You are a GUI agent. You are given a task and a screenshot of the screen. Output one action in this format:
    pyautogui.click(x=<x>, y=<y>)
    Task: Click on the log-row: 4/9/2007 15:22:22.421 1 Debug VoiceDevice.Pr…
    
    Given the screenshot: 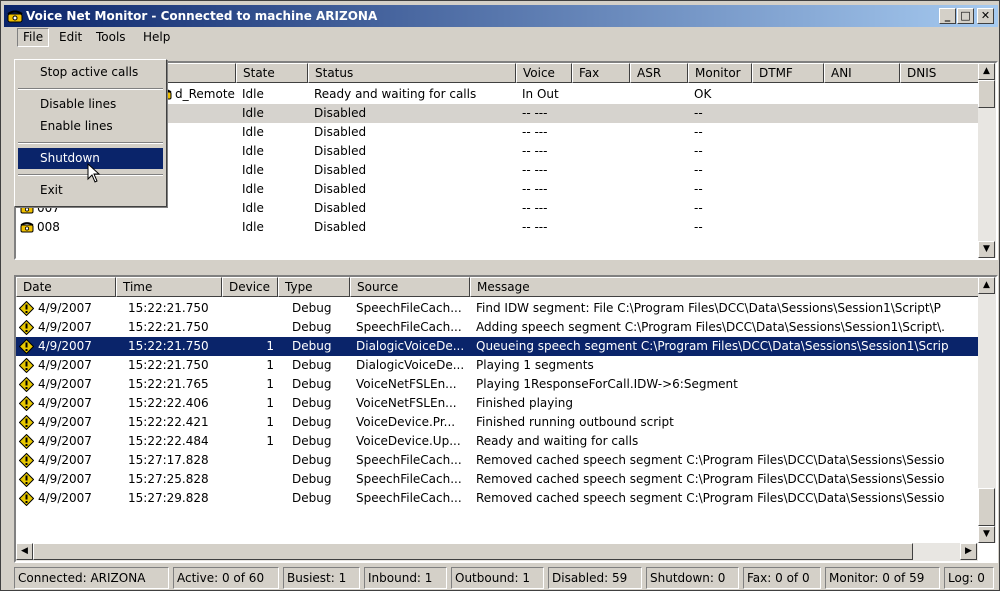 What is the action you would take?
    pyautogui.click(x=497, y=422)
    